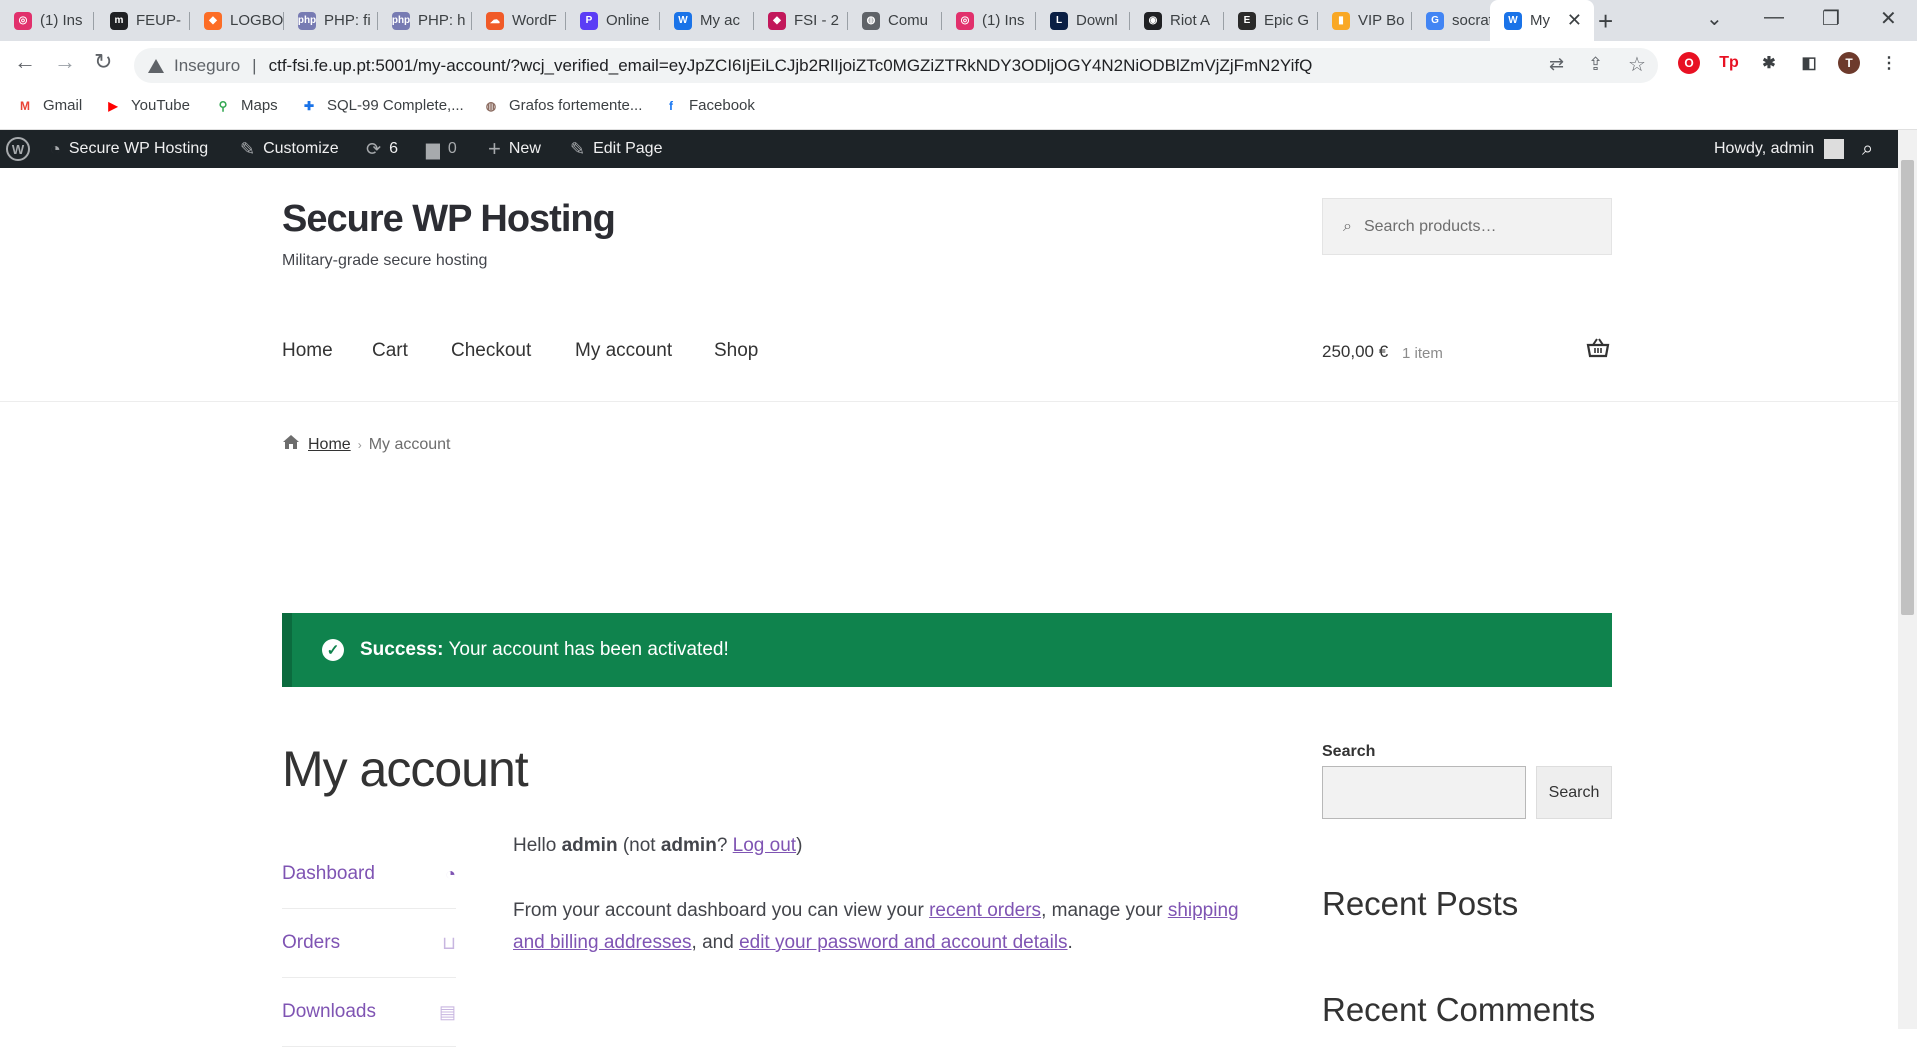 Image resolution: width=1917 pixels, height=1047 pixels. What do you see at coordinates (291, 444) in the screenshot?
I see `home-icon` at bounding box center [291, 444].